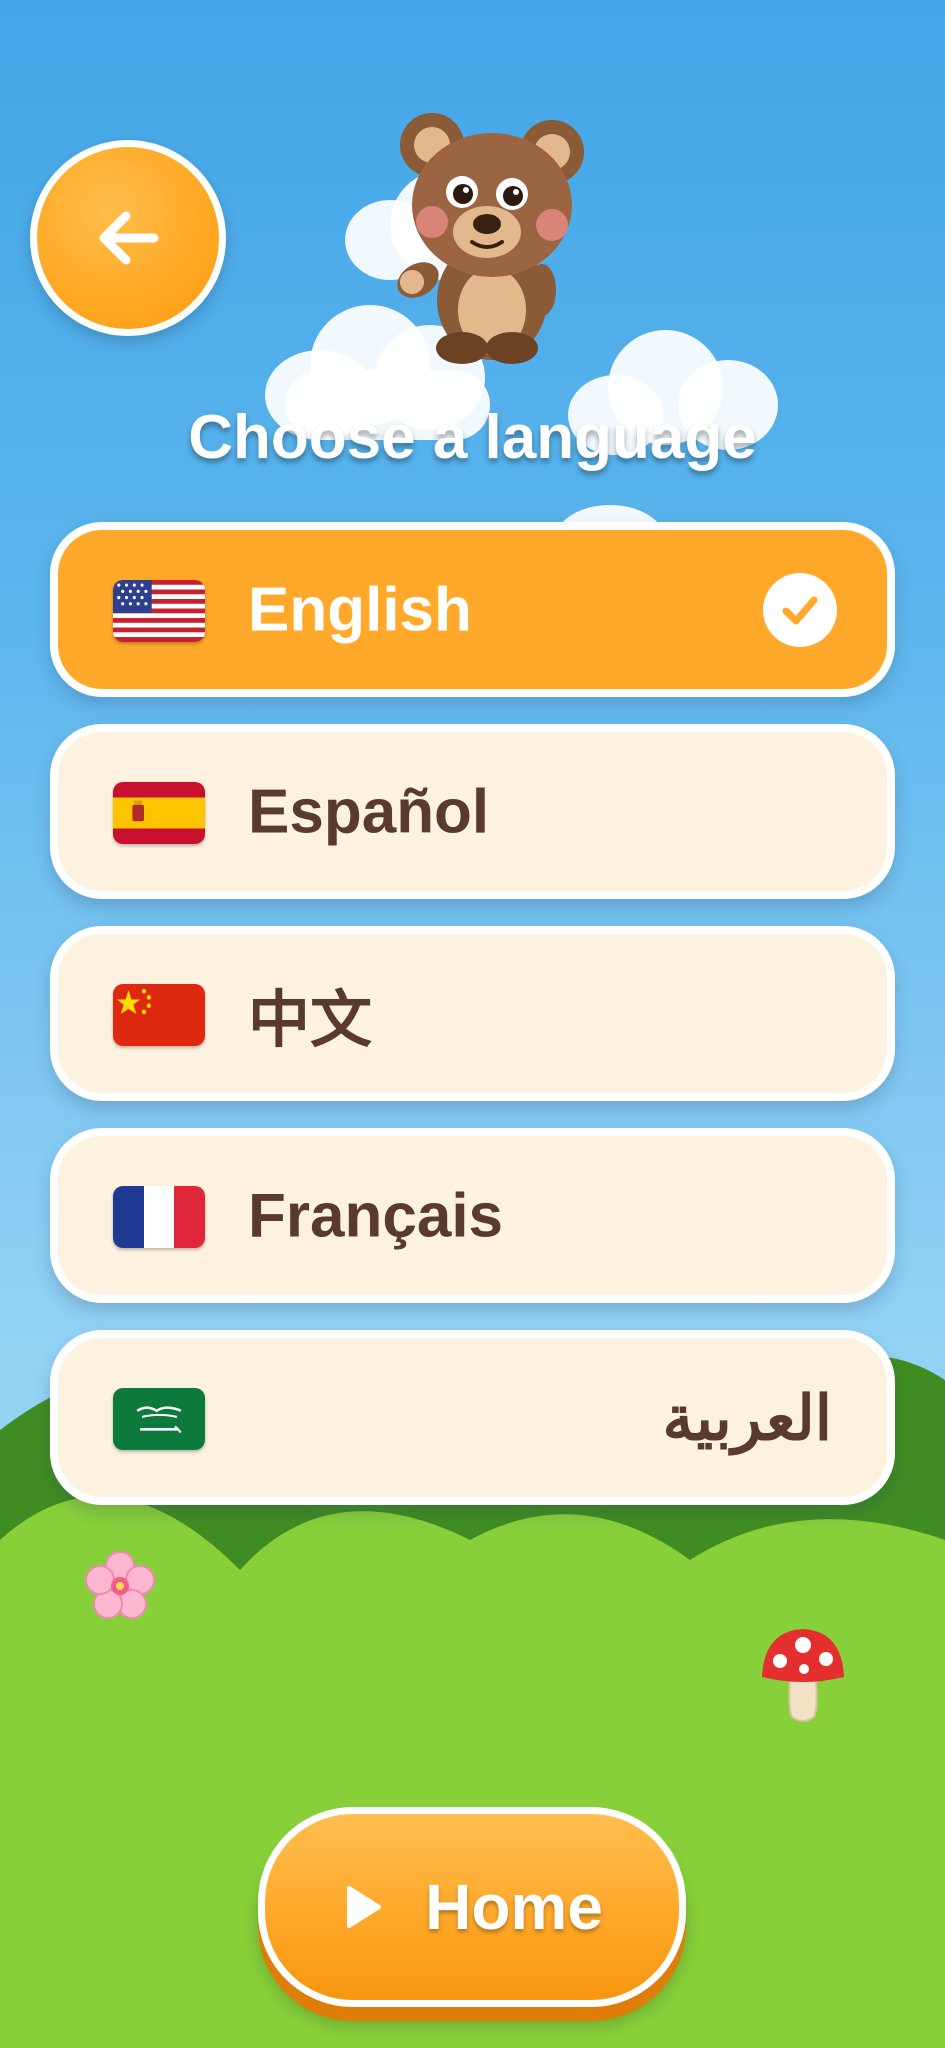 This screenshot has height=2048, width=945. I want to click on back-button, so click(128, 238).